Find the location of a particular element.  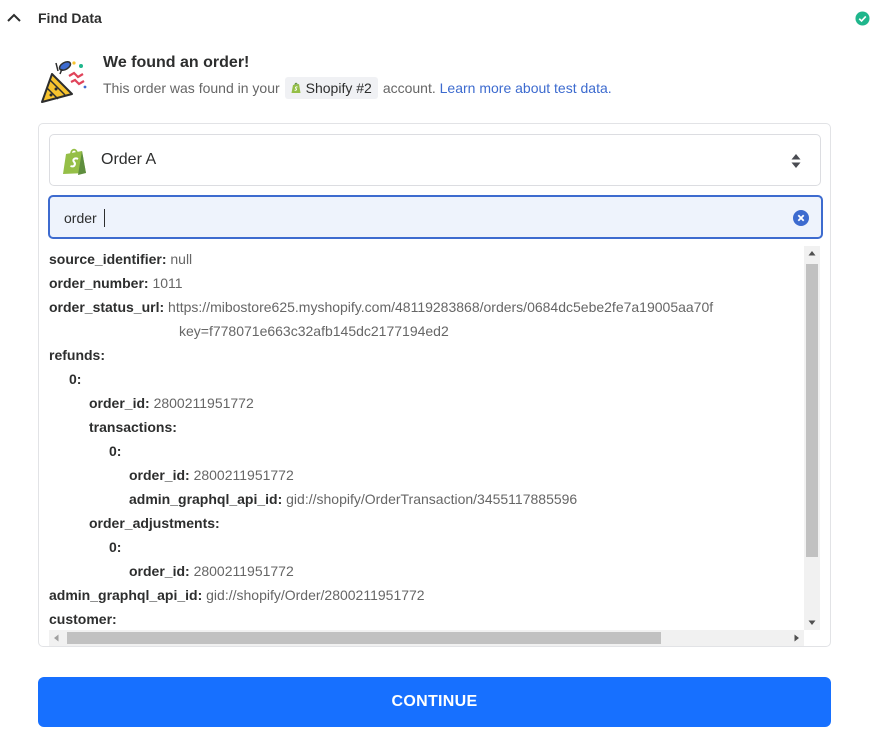

vertical-scroll-thumb is located at coordinates (812, 410).